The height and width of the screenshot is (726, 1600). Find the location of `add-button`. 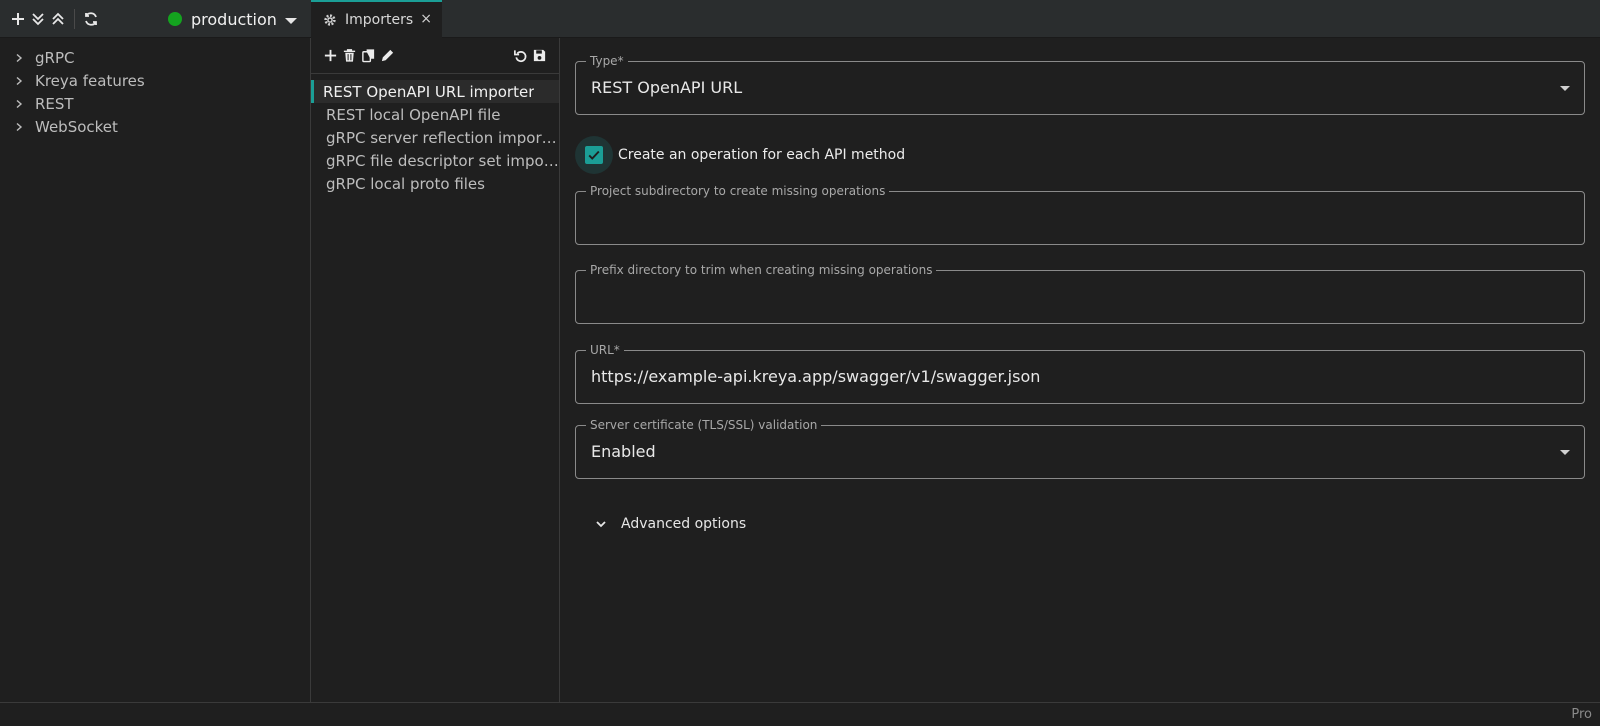

add-button is located at coordinates (18, 19).